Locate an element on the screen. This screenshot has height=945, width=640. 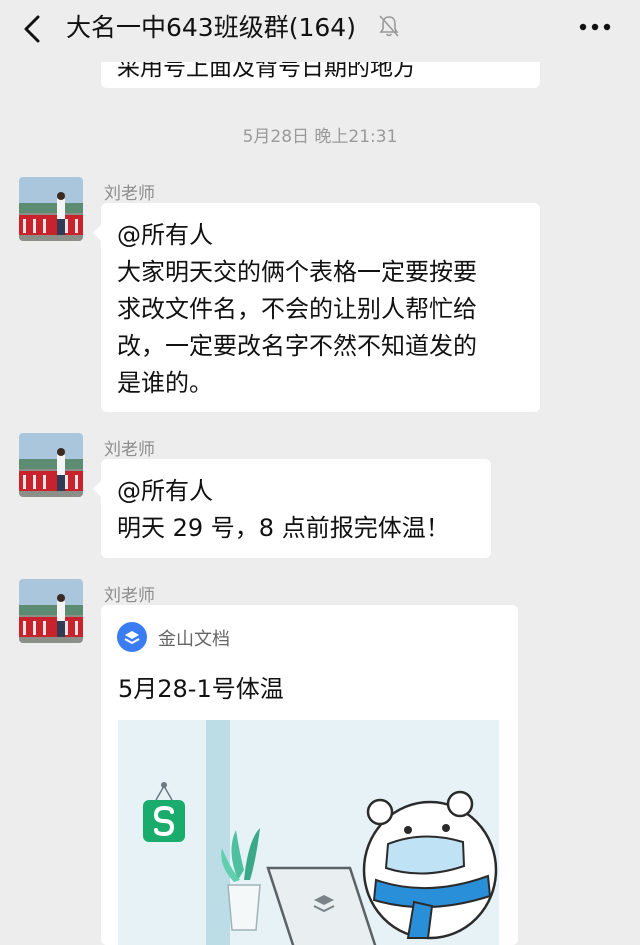
kingsoft-docs-icon is located at coordinates (132, 637).